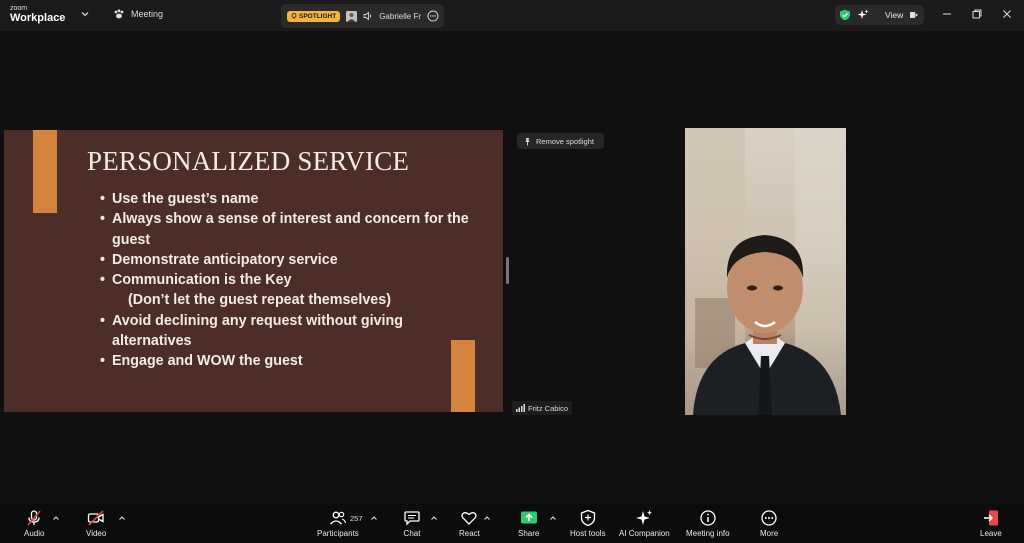 This screenshot has width=1024, height=543. What do you see at coordinates (337, 518) in the screenshot?
I see `participants-icon` at bounding box center [337, 518].